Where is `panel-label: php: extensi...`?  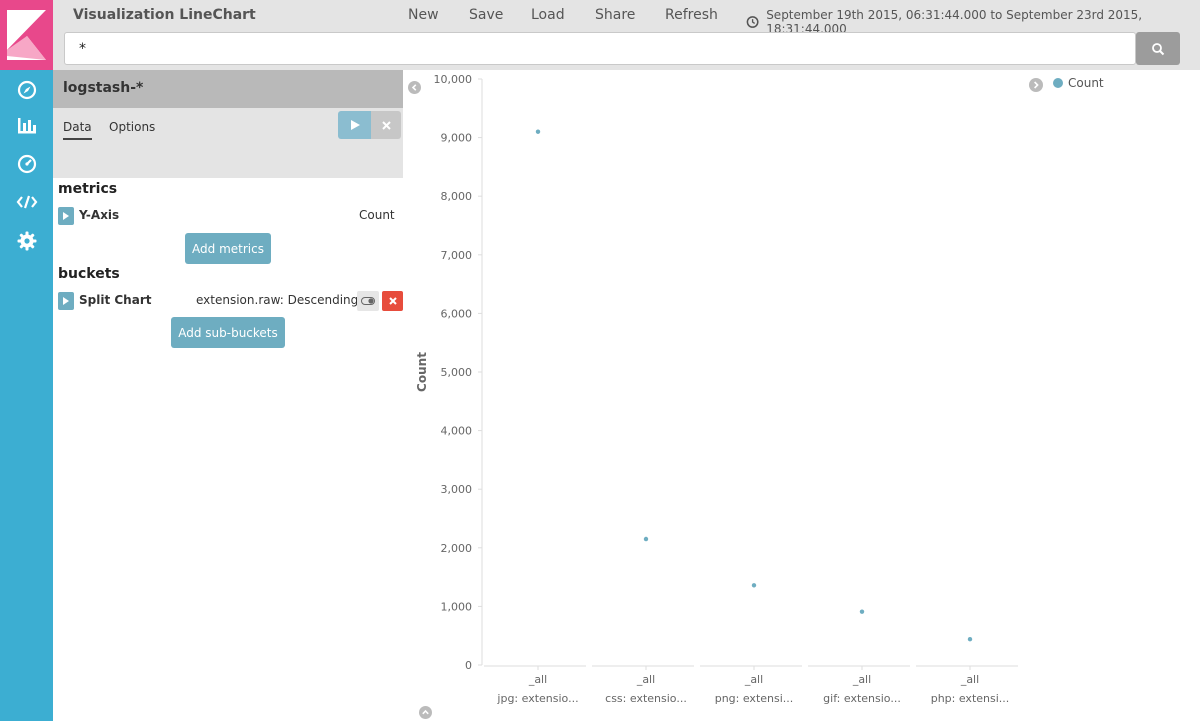
panel-label: php: extensi... is located at coordinates (970, 698).